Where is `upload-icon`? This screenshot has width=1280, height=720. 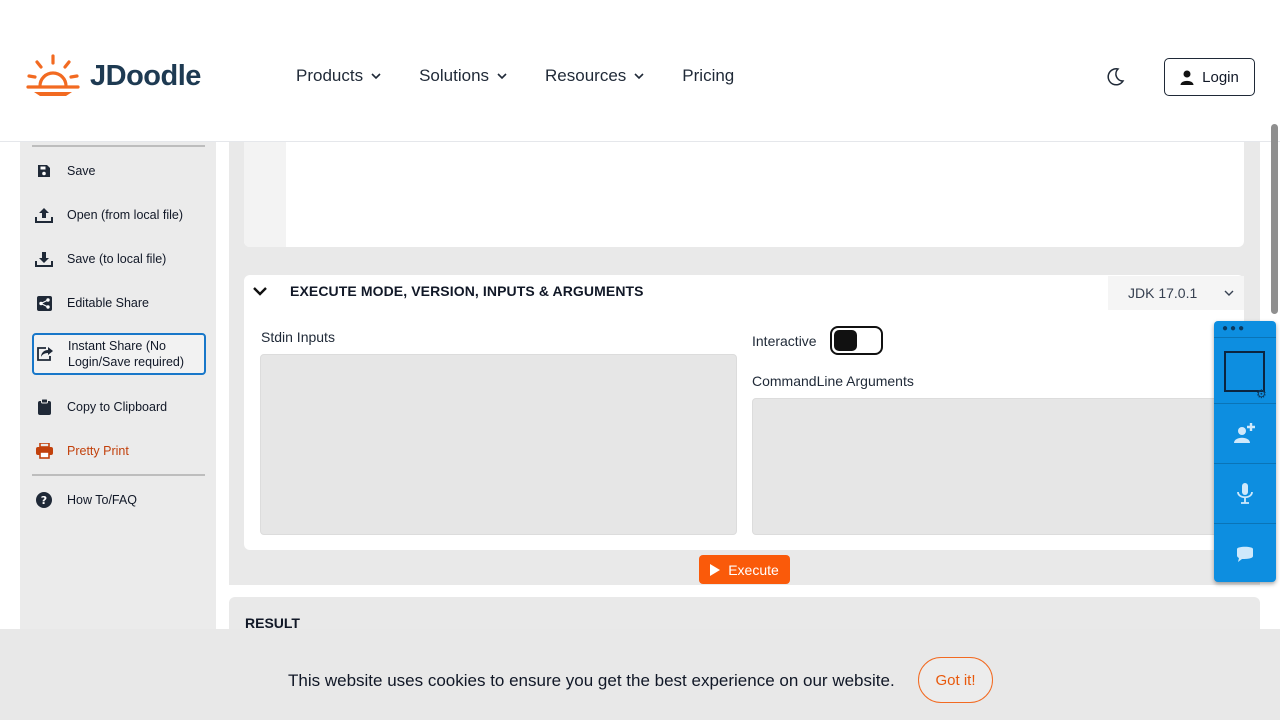
upload-icon is located at coordinates (44, 215).